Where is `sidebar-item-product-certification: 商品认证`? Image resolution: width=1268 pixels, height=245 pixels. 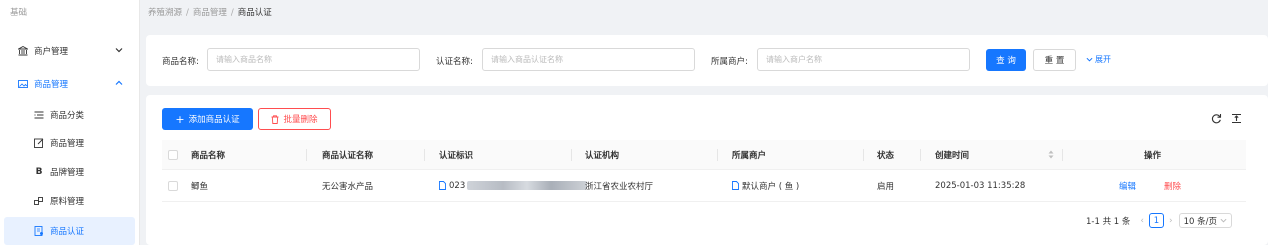
sidebar-item-product-certification: 商品认证 is located at coordinates (69, 231).